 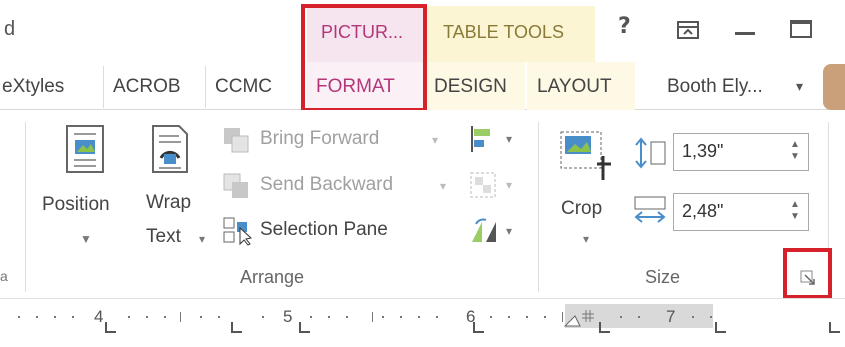 I want to click on highlight-size-dialog-launcher, so click(x=807, y=273).